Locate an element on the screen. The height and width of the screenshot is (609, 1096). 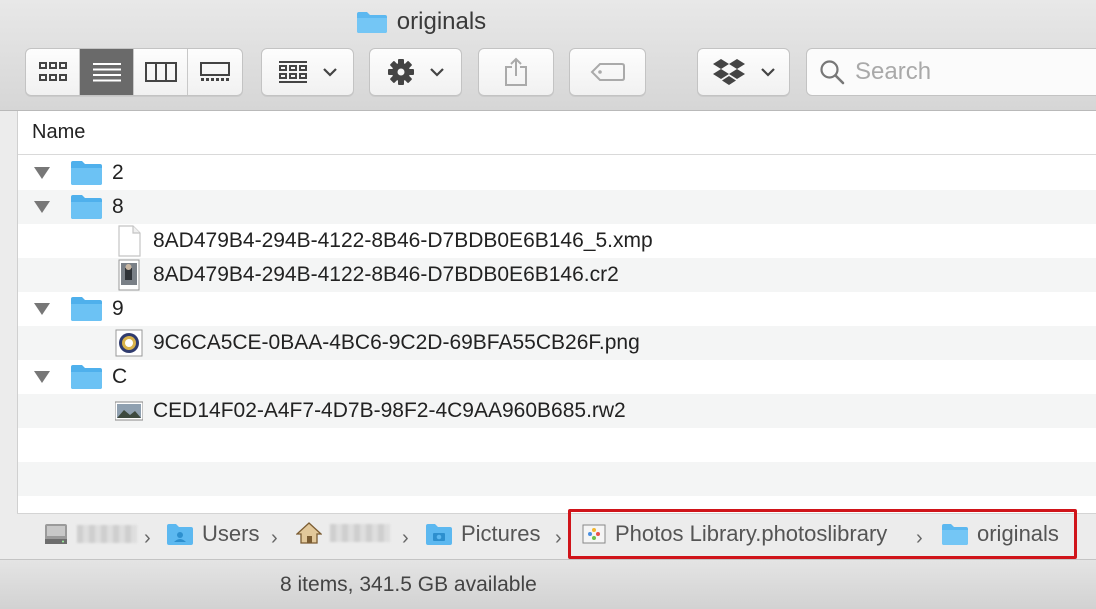
tags-button is located at coordinates (607, 72).